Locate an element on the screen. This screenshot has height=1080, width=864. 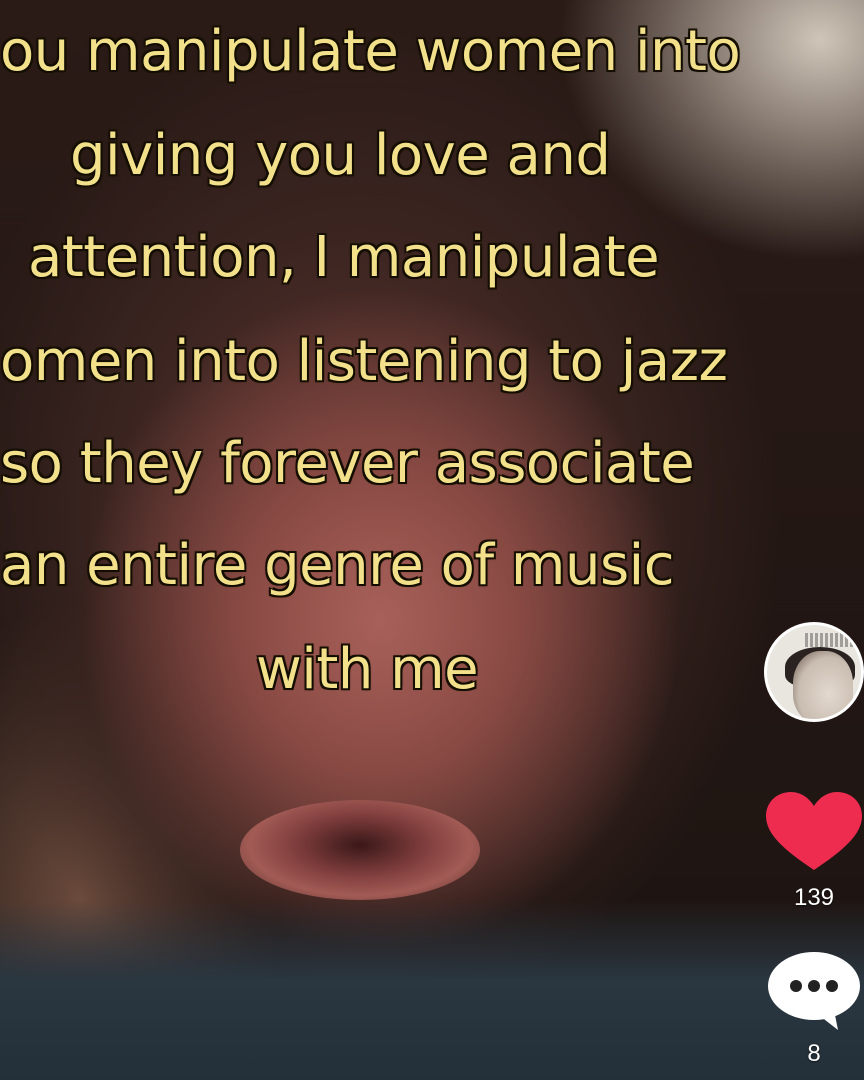
like-button is located at coordinates (814, 834).